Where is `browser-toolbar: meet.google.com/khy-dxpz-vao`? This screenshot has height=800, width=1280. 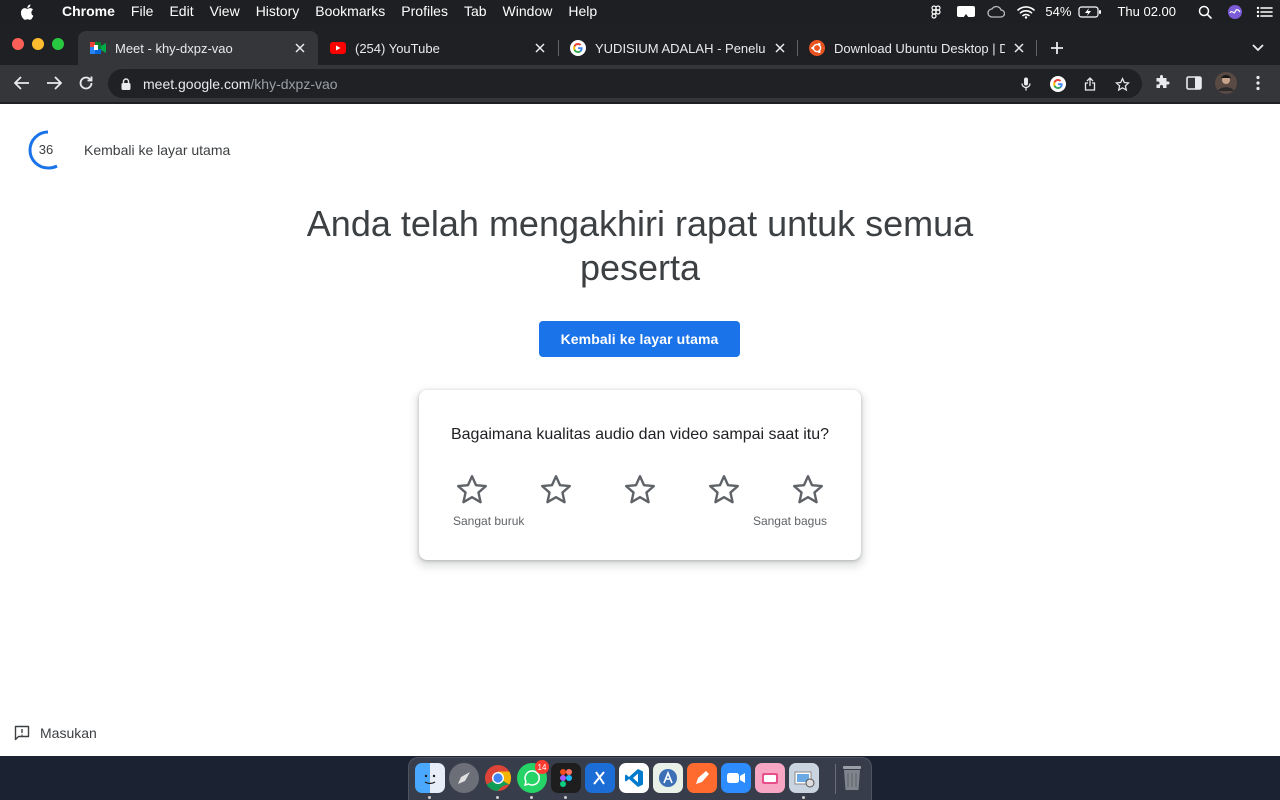
browser-toolbar: meet.google.com/khy-dxpz-vao is located at coordinates (640, 83).